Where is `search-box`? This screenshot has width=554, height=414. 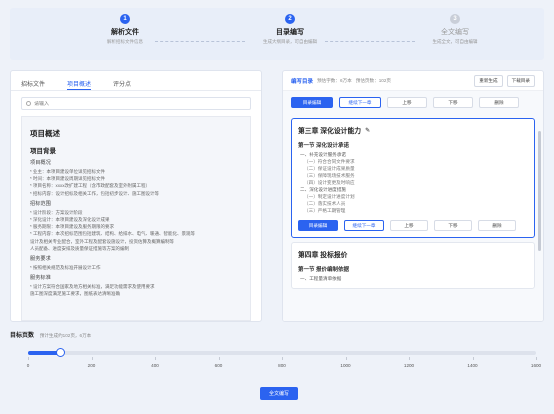 search-box is located at coordinates (136, 103).